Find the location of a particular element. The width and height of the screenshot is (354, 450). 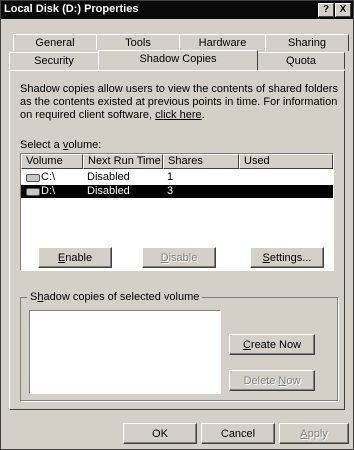

create-now-button: Create Now is located at coordinates (272, 344).